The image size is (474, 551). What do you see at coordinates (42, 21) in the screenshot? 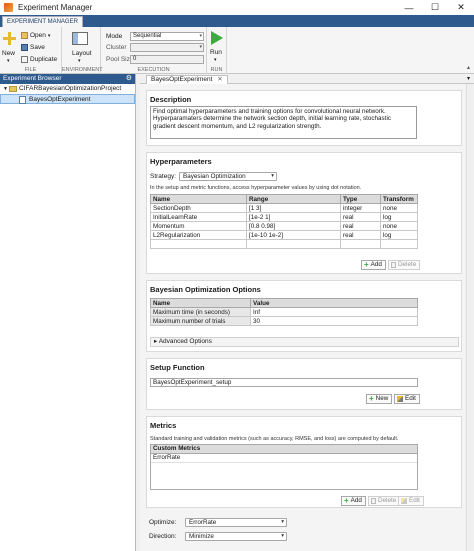
I see `tab-experiment-manager: EXPERIMENT MANAGER` at bounding box center [42, 21].